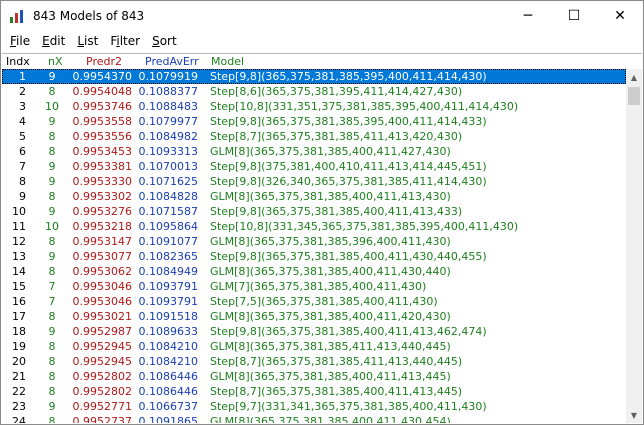  I want to click on row-predr2: 0.9953062, so click(102, 271).